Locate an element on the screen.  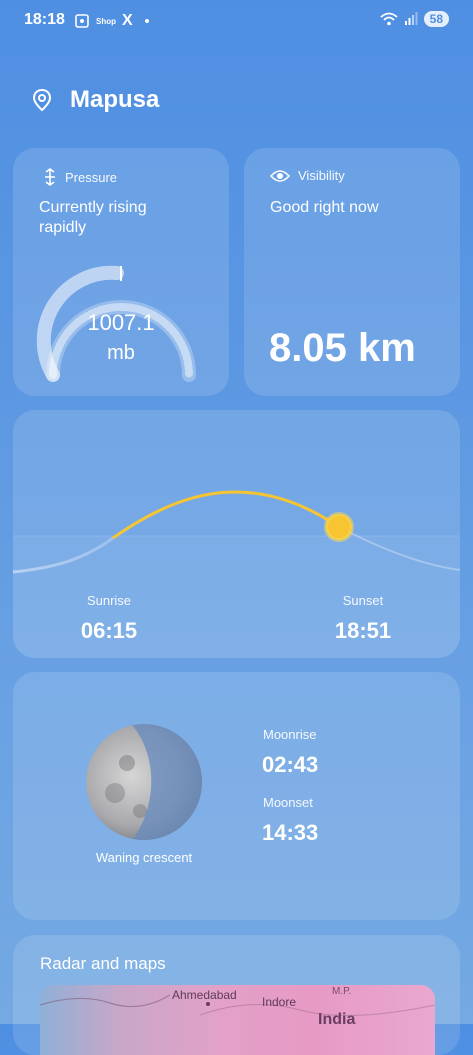
visibility-status: Good right now is located at coordinates (324, 207).